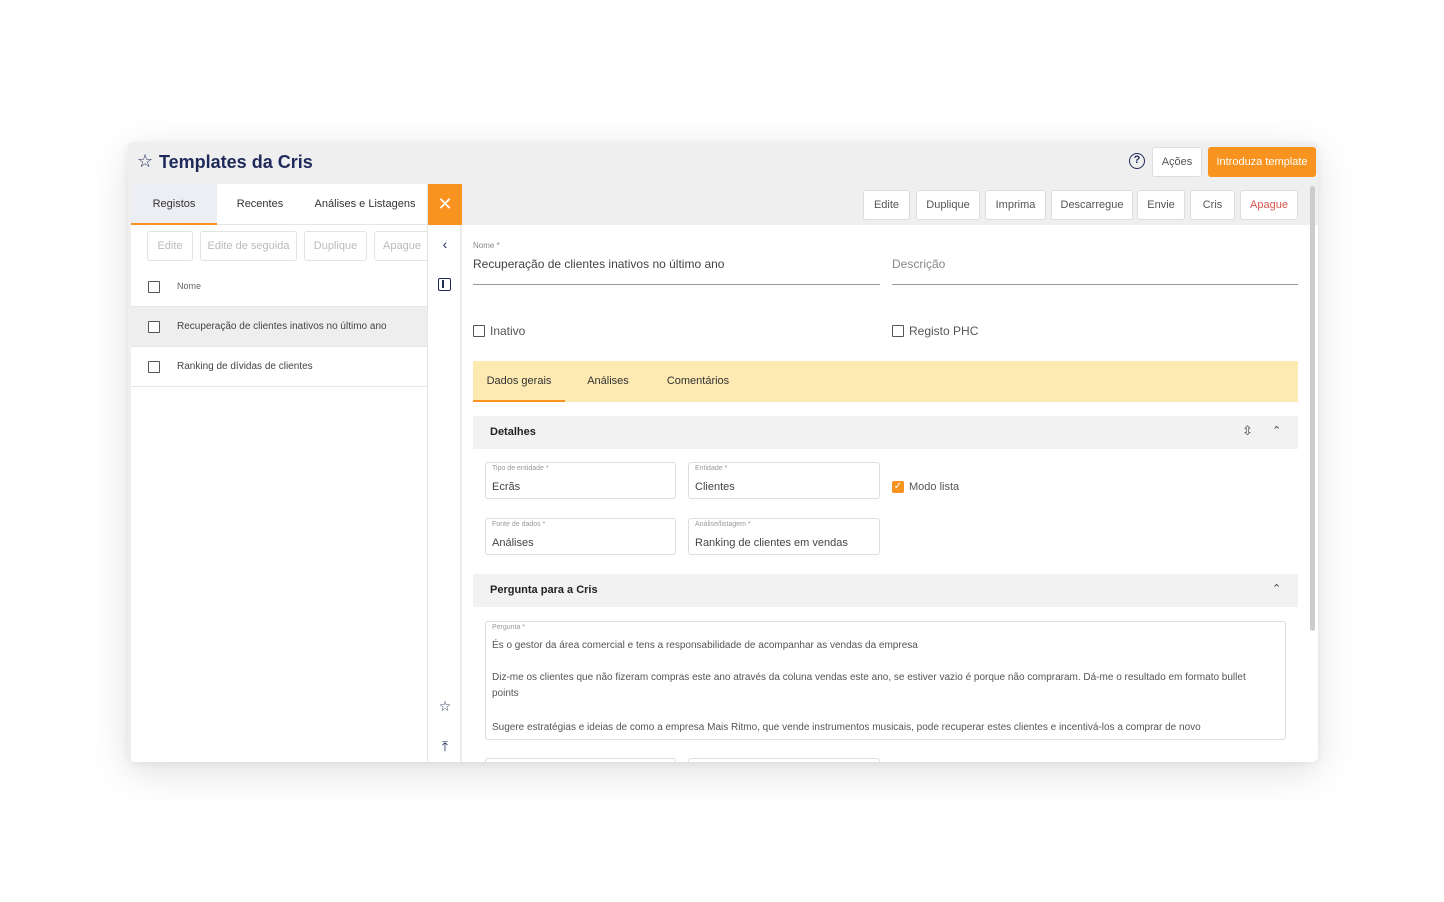 The height and width of the screenshot is (902, 1444). What do you see at coordinates (898, 487) in the screenshot?
I see `modo-lista-checkbox: ✓` at bounding box center [898, 487].